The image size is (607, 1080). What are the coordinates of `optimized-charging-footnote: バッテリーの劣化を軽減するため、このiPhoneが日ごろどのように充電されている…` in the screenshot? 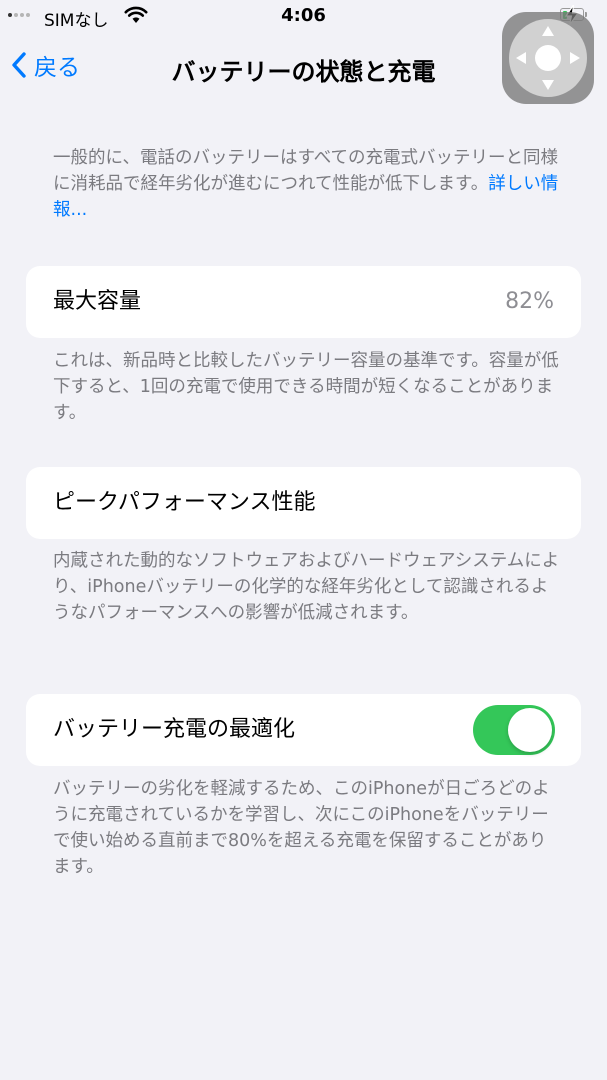 It's located at (301, 828).